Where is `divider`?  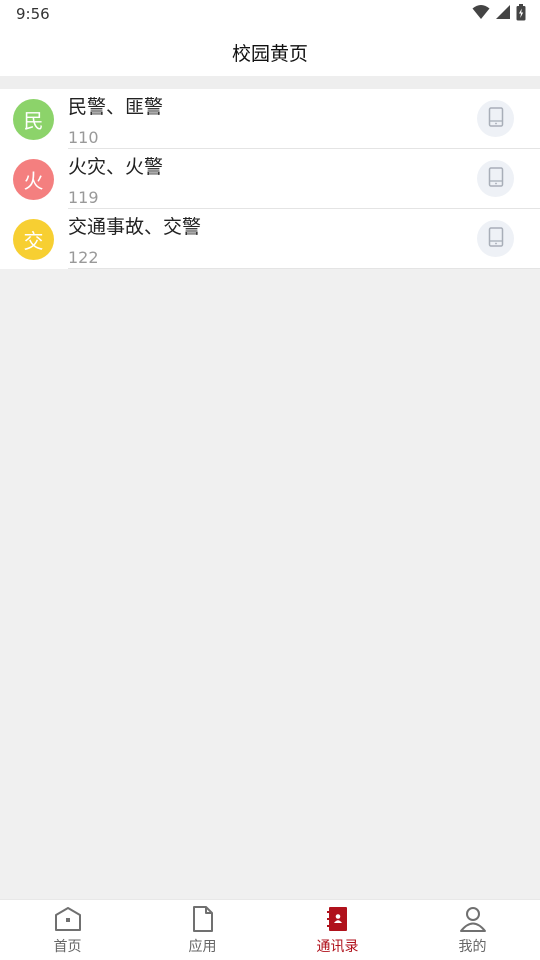
divider is located at coordinates (304, 268).